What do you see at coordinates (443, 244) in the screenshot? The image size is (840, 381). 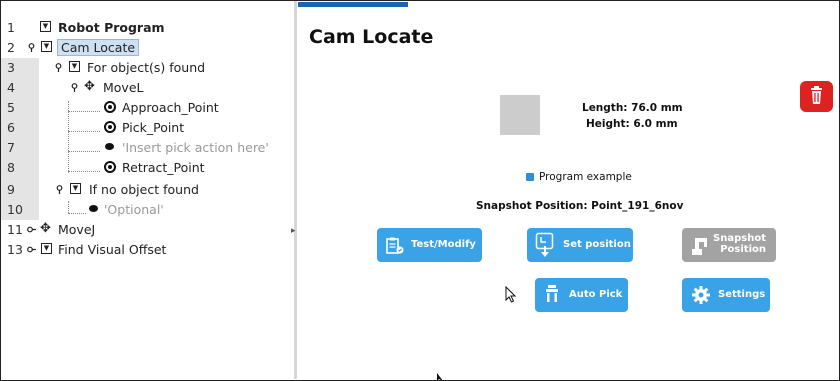 I see `test-modify-label: Test/Modify` at bounding box center [443, 244].